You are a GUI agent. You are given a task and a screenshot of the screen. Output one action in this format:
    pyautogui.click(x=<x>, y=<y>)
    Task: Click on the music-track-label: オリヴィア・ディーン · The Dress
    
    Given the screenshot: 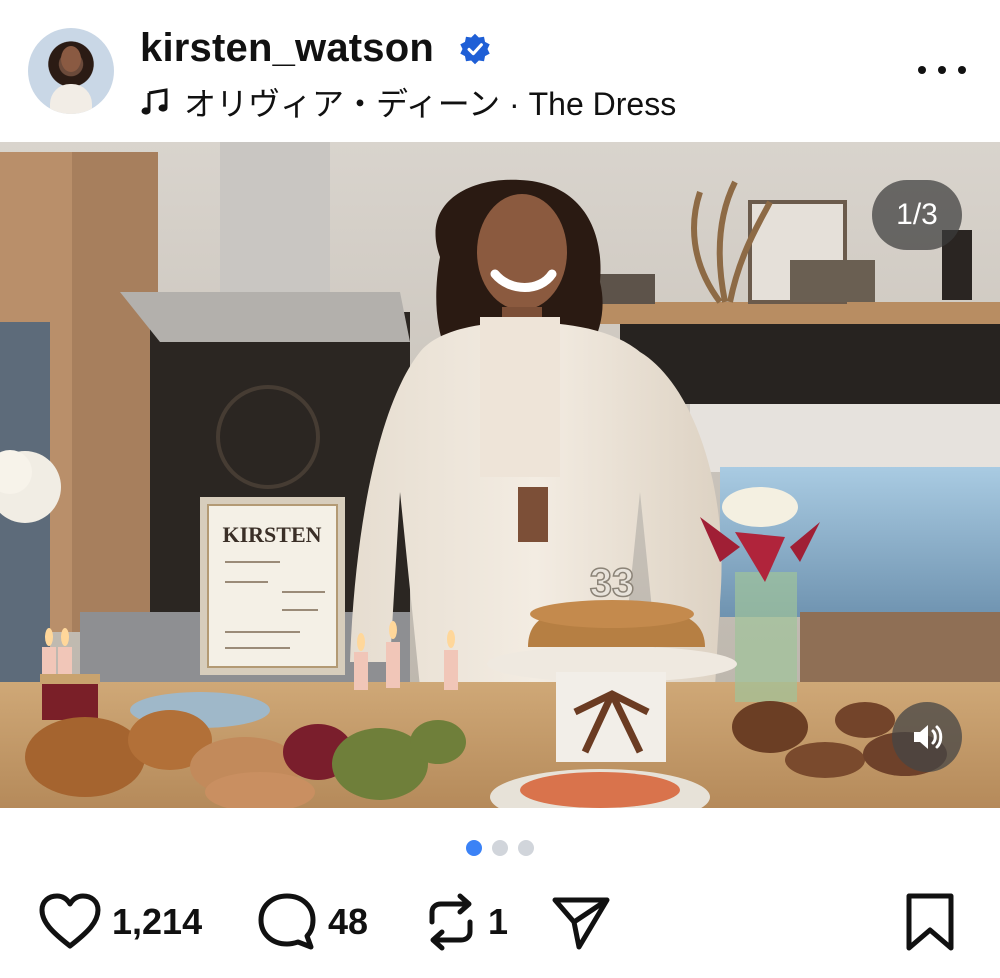 What is the action you would take?
    pyautogui.click(x=430, y=104)
    